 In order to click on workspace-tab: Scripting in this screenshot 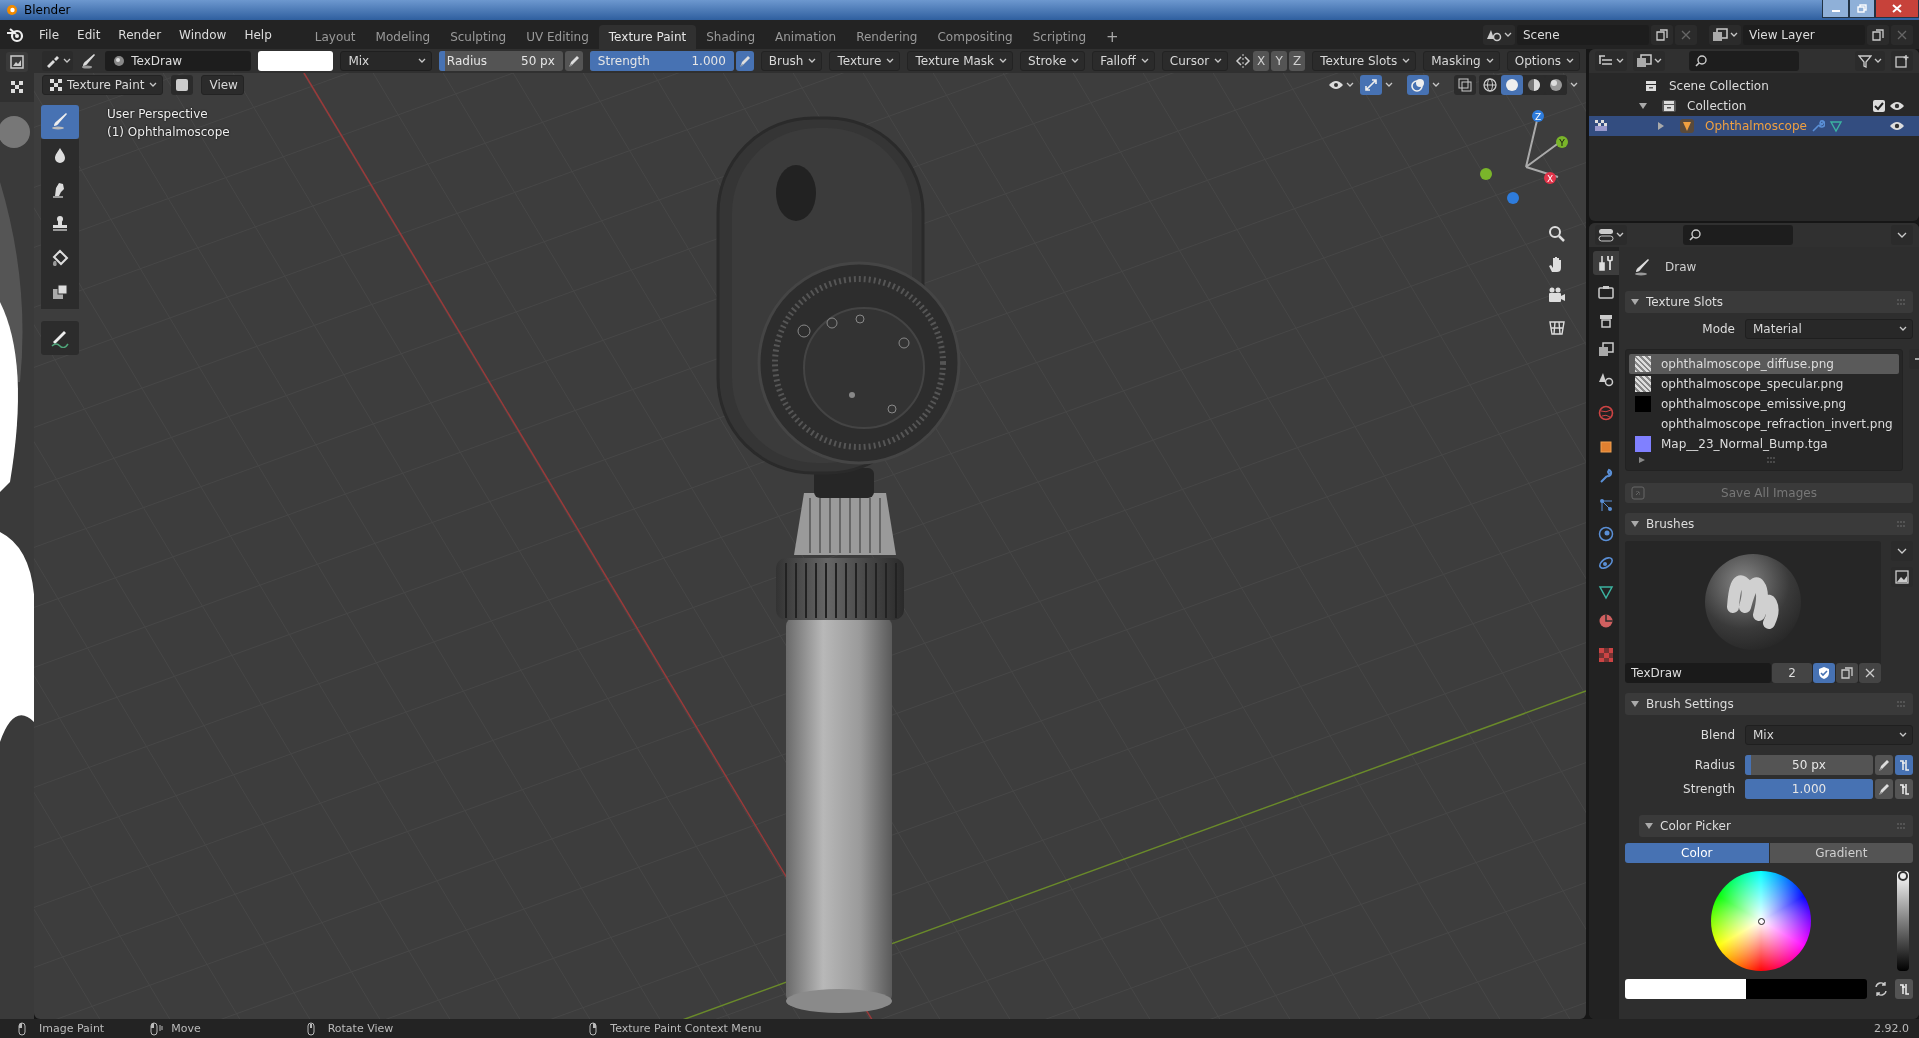, I will do `click(1059, 37)`.